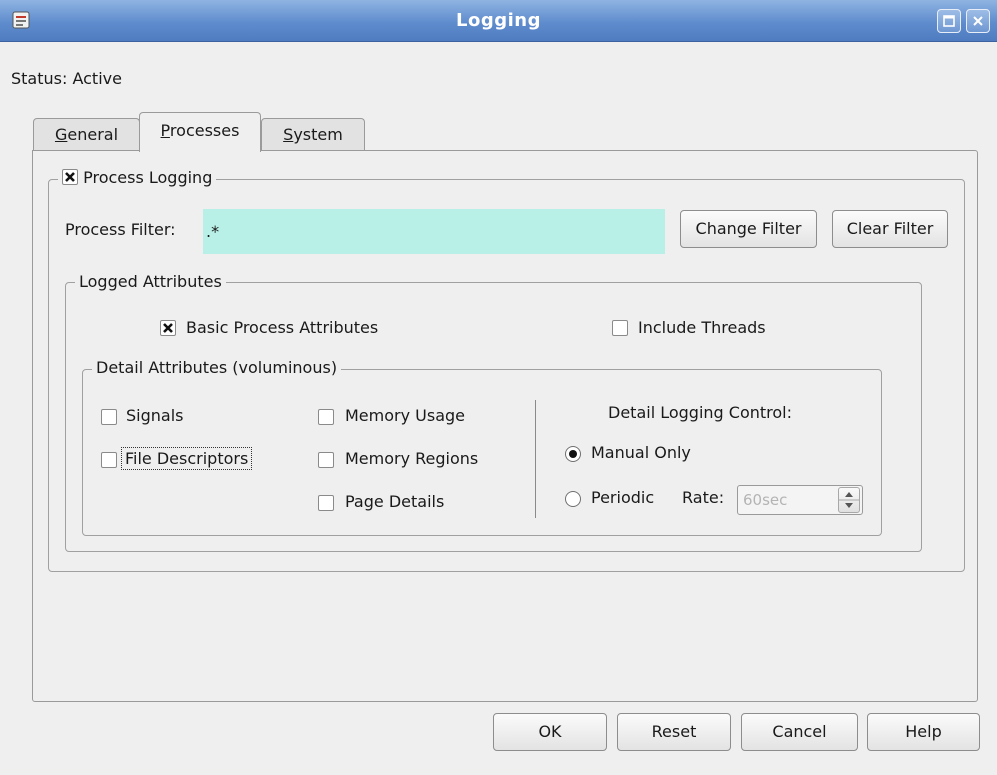 This screenshot has width=997, height=775. I want to click on rate-value: 60sec, so click(765, 500).